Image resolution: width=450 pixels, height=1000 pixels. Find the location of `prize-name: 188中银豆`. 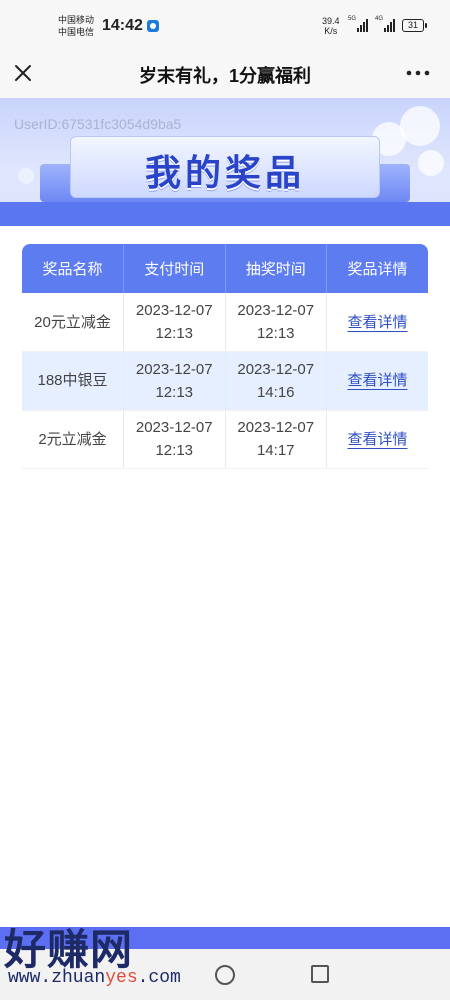

prize-name: 188中银豆 is located at coordinates (73, 381).